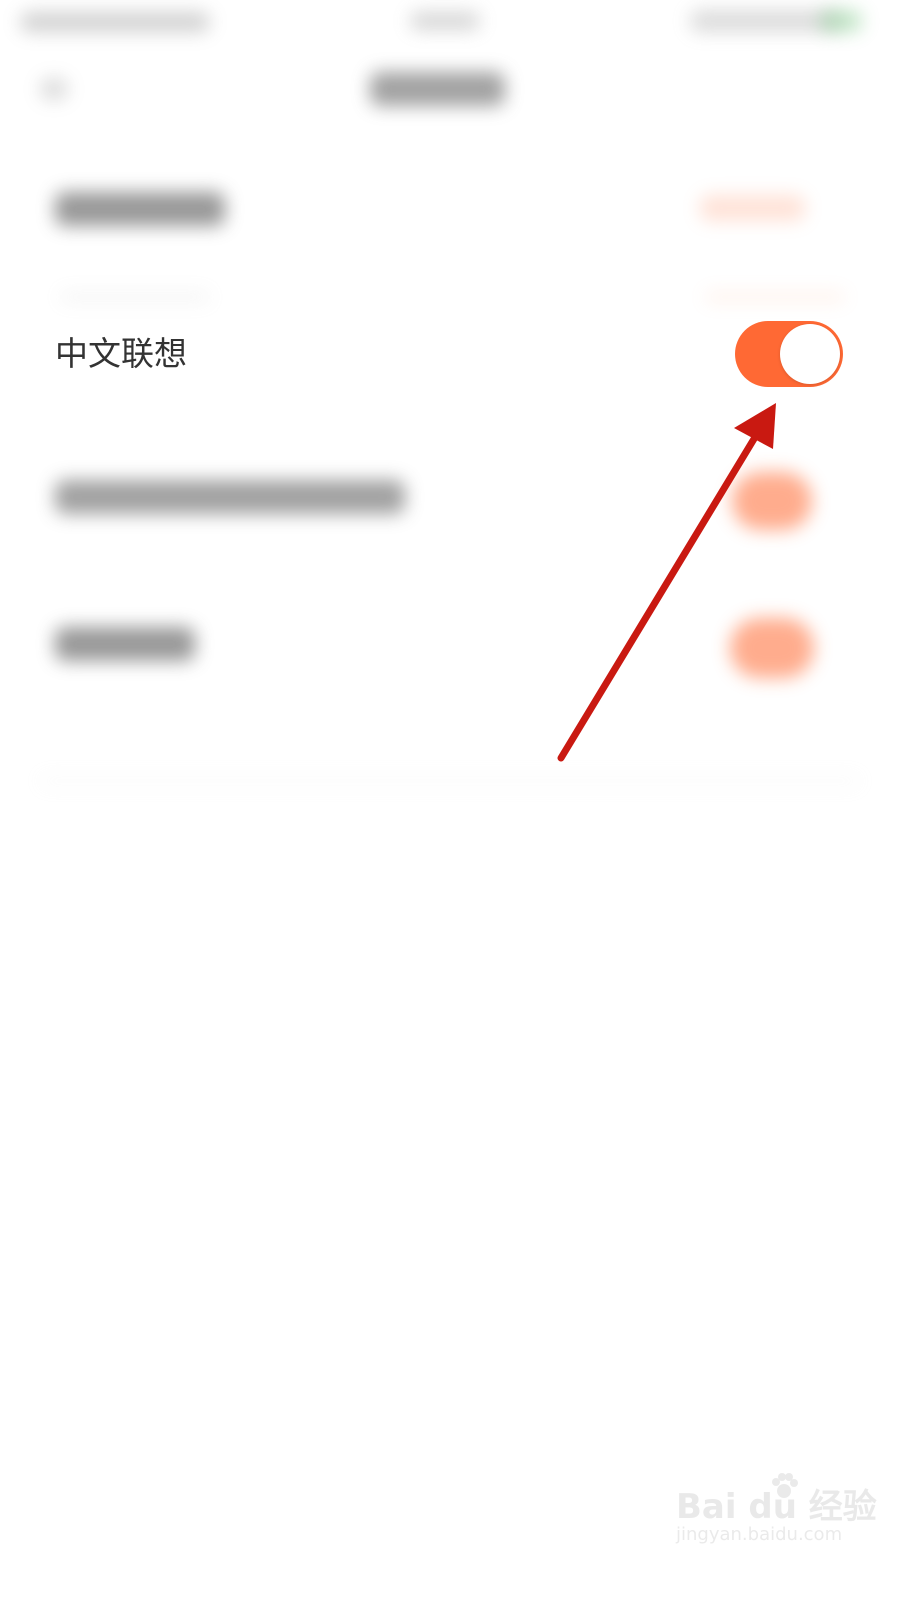  Describe the element at coordinates (752, 208) in the screenshot. I see `setting-row-1-value-blur` at that location.